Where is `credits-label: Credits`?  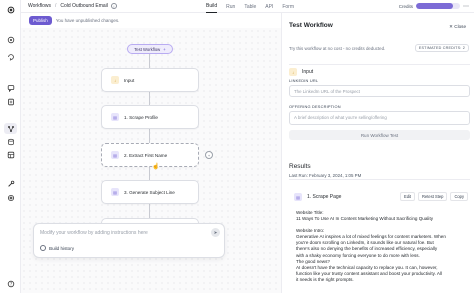
credits-label: Credits is located at coordinates (405, 6).